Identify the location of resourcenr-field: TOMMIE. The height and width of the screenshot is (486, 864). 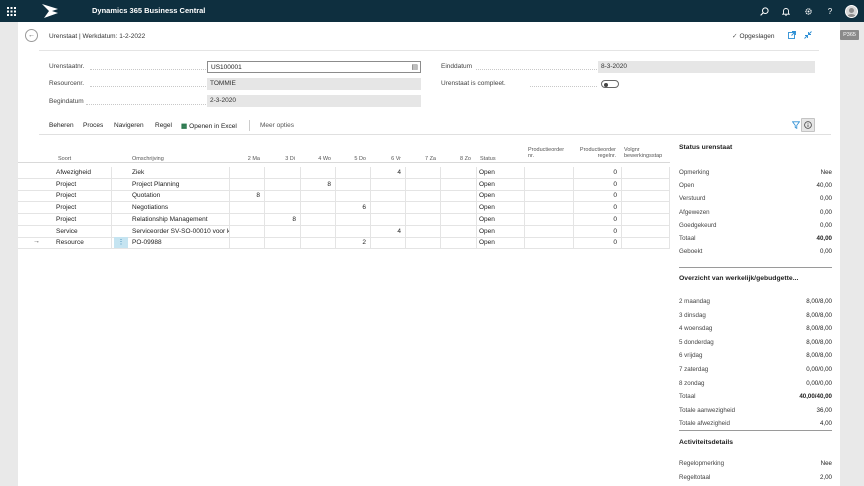
(314, 84).